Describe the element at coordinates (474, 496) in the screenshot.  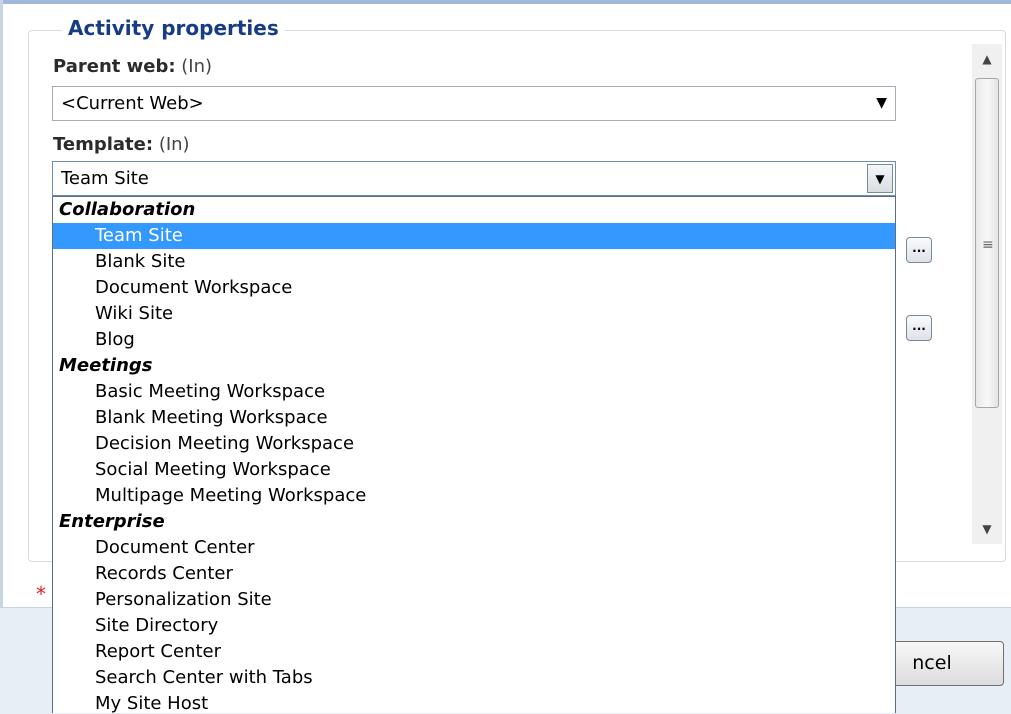
I see `template-option: Multipage Meeting Workspace` at that location.